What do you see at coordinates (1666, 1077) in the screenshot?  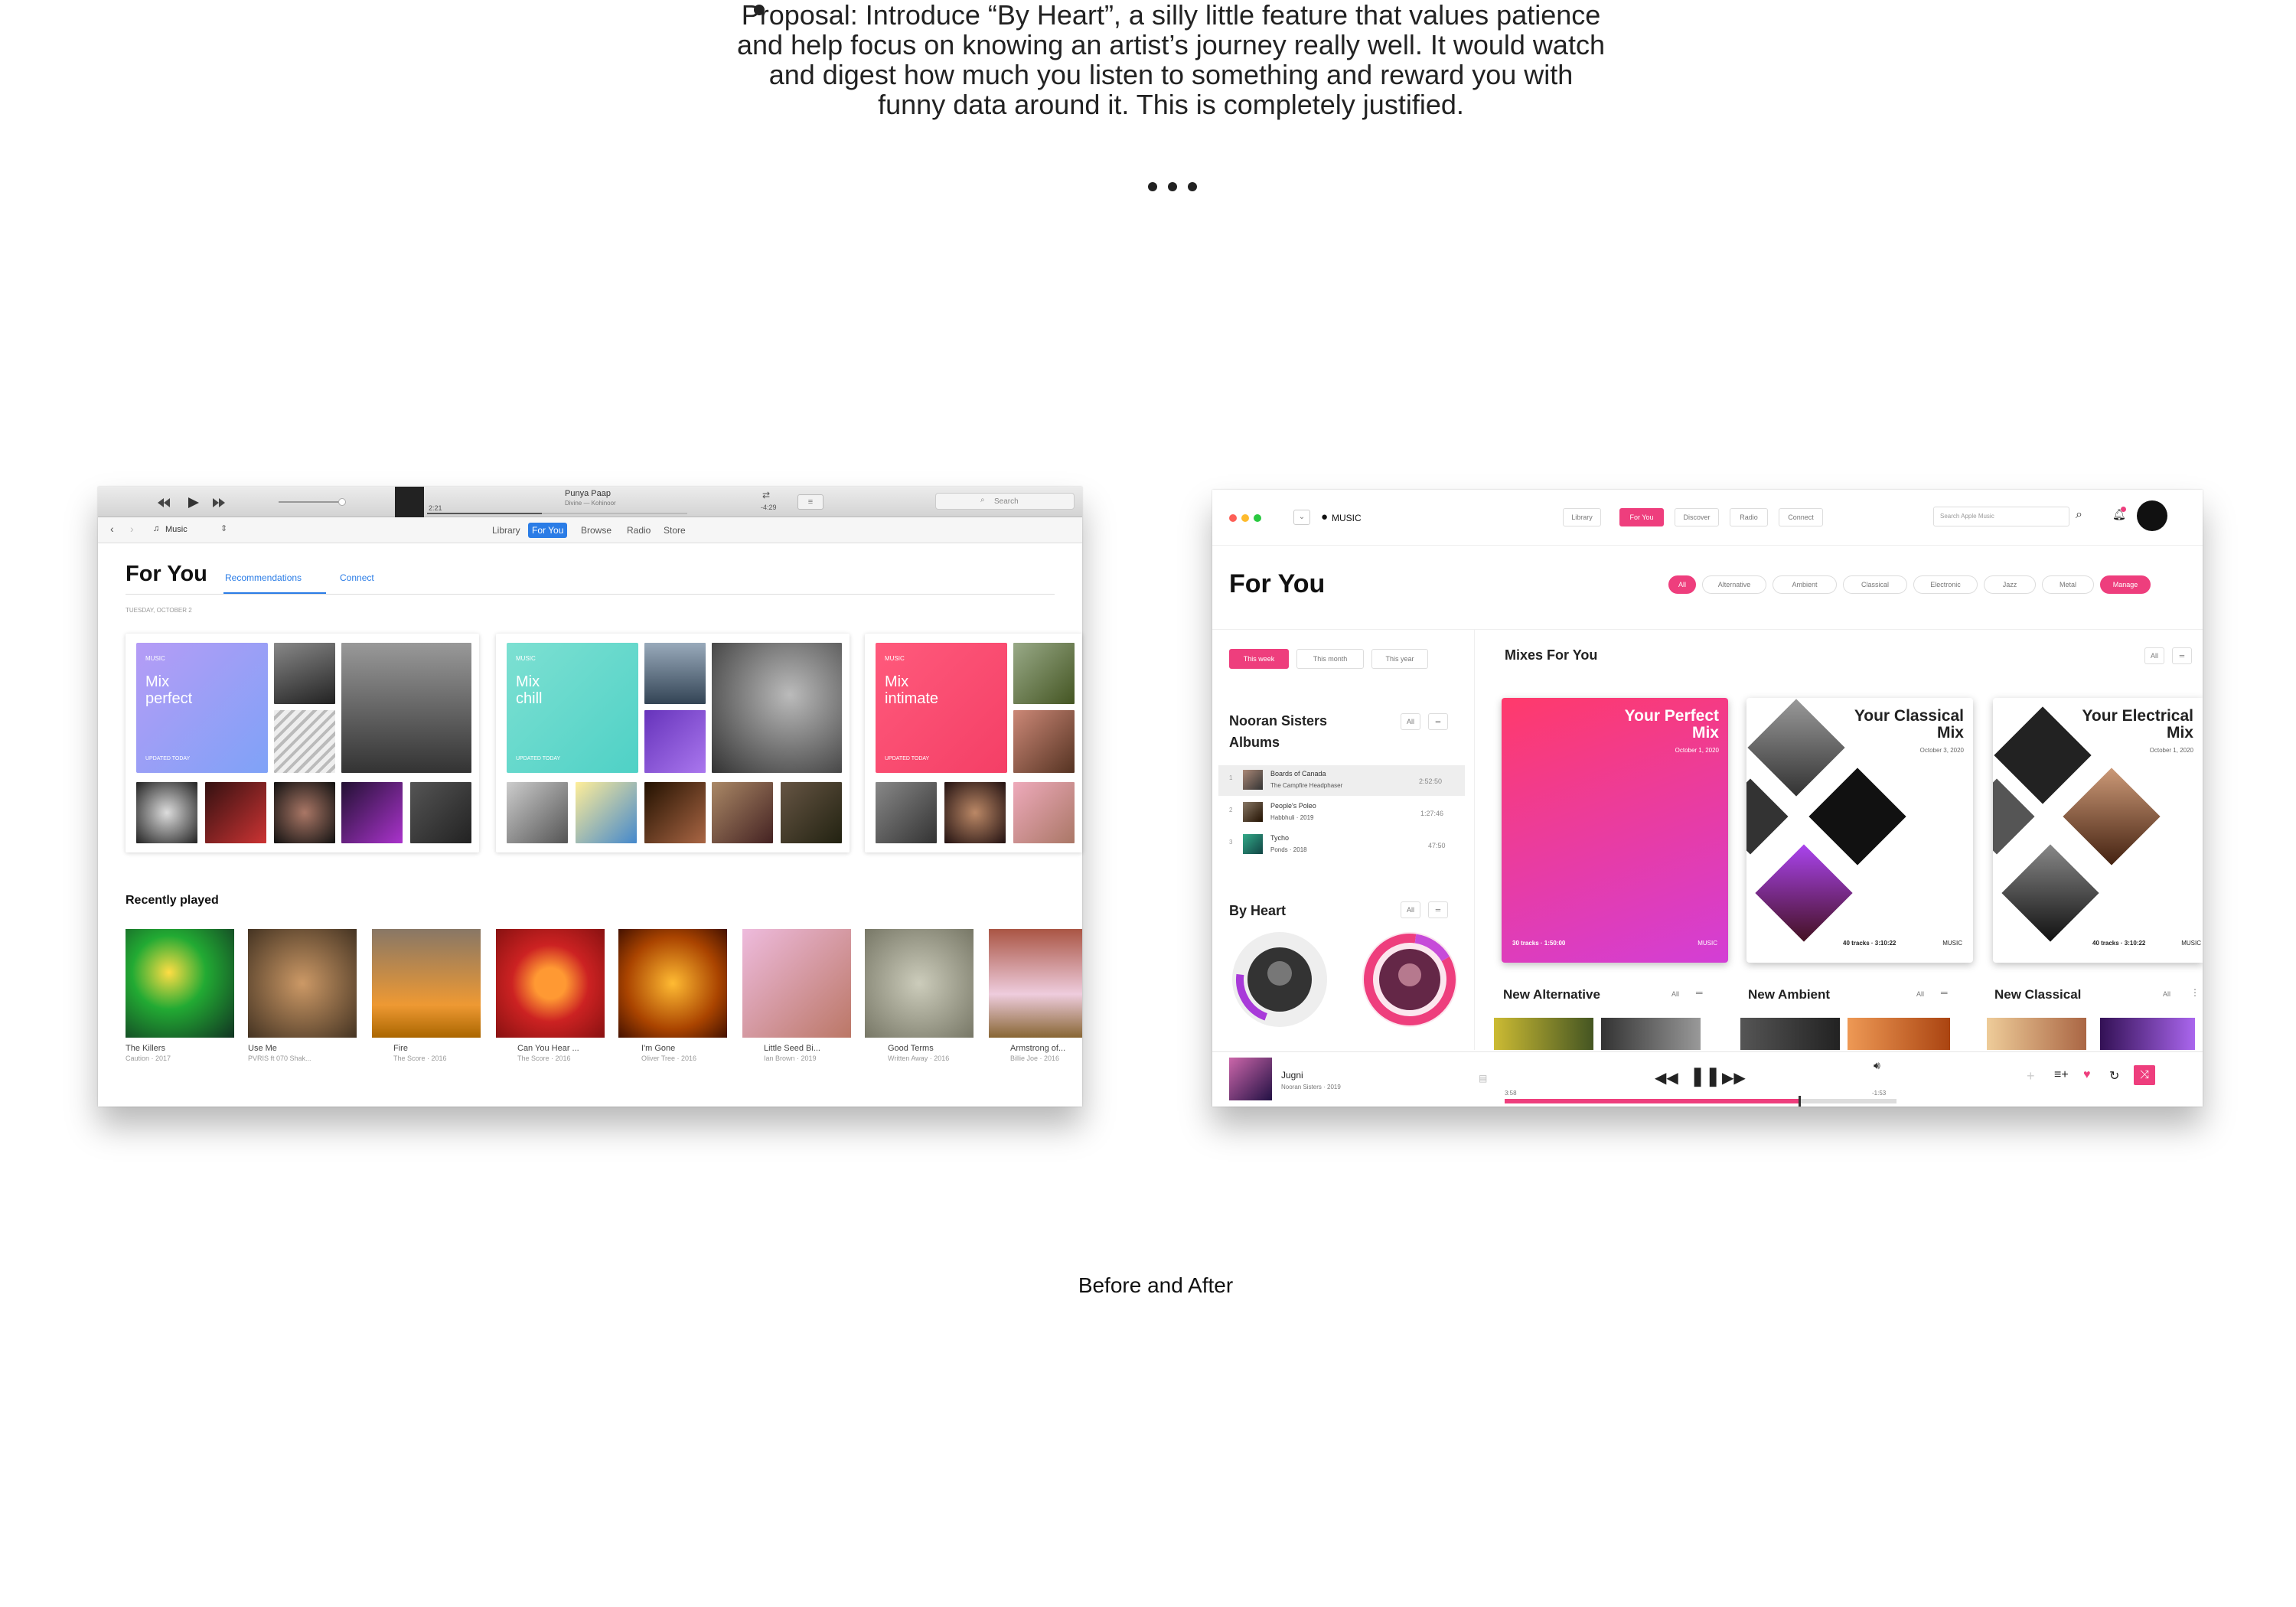 I see `rewind-icon: ◀◀` at bounding box center [1666, 1077].